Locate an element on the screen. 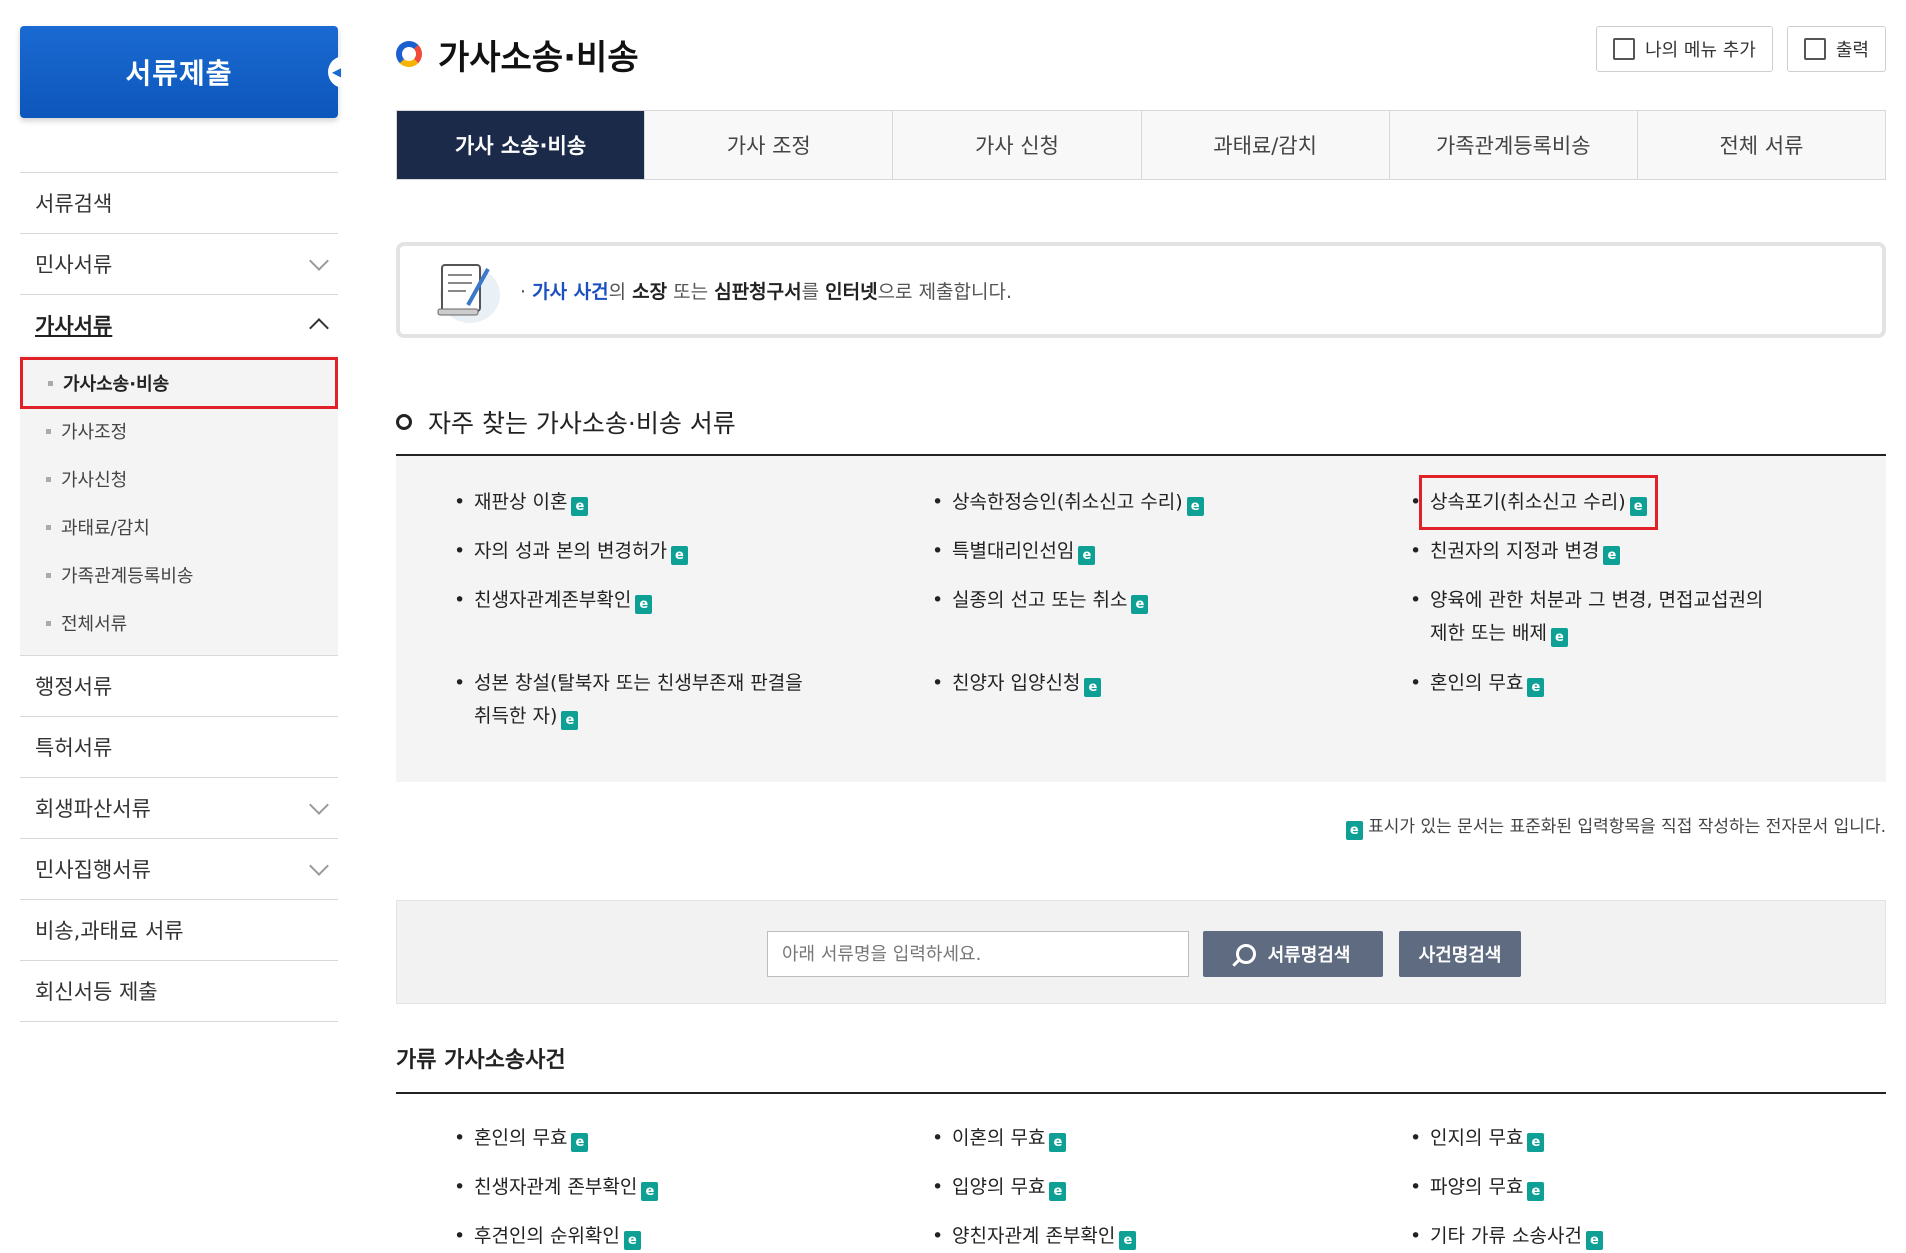 Image resolution: width=1906 pixels, height=1253 pixels. sidebar-item-label: 가사서류 is located at coordinates (74, 326).